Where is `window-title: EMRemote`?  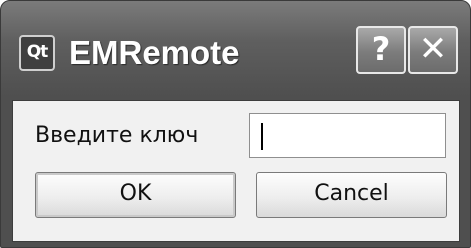 window-title: EMRemote is located at coordinates (154, 52).